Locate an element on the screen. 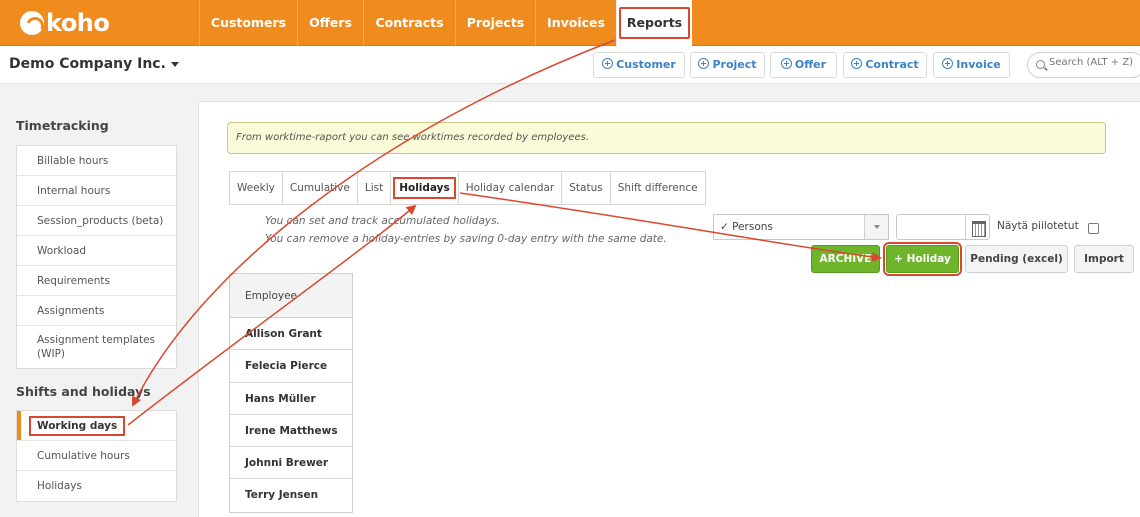 This screenshot has width=1140, height=517. add-invoice-label: Invoice is located at coordinates (978, 64).